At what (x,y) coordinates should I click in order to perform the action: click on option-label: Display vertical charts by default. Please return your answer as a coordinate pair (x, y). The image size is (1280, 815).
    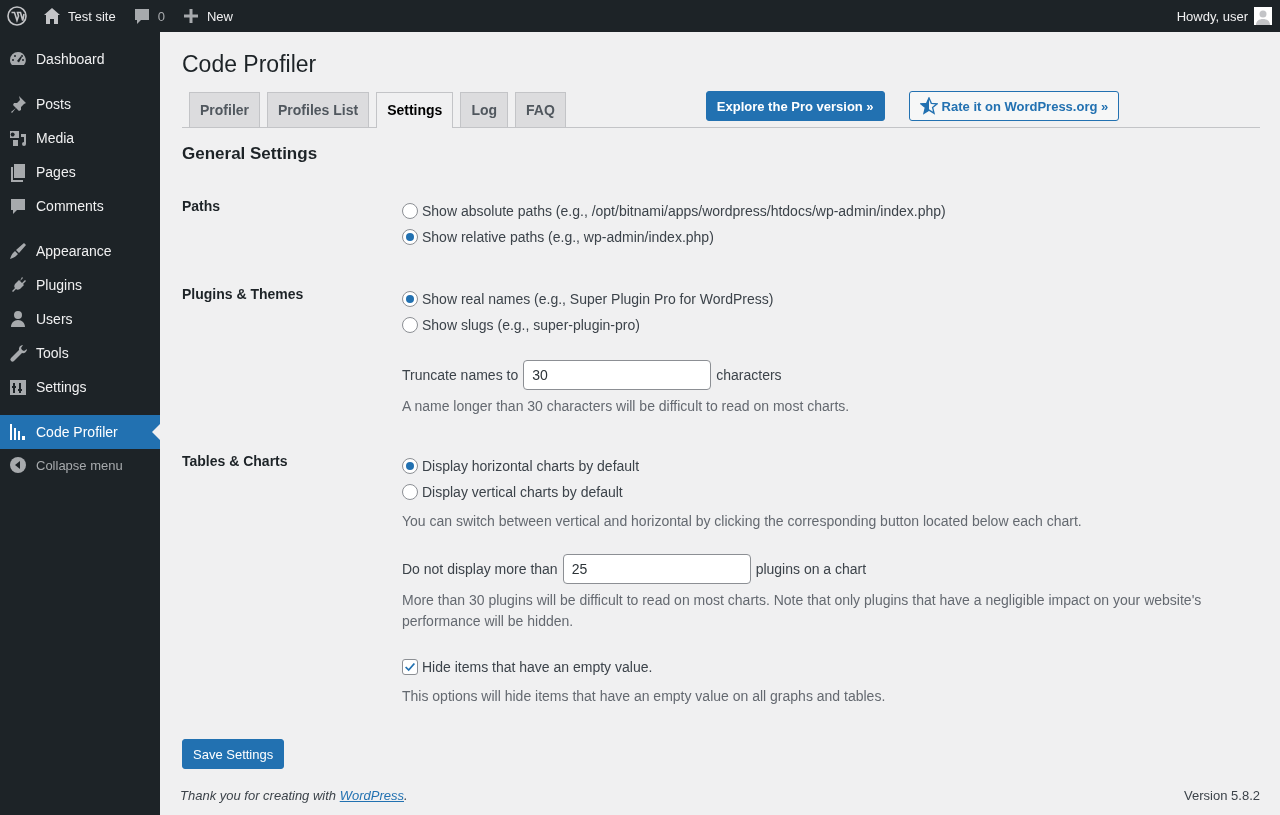
    Looking at the image, I should click on (522, 492).